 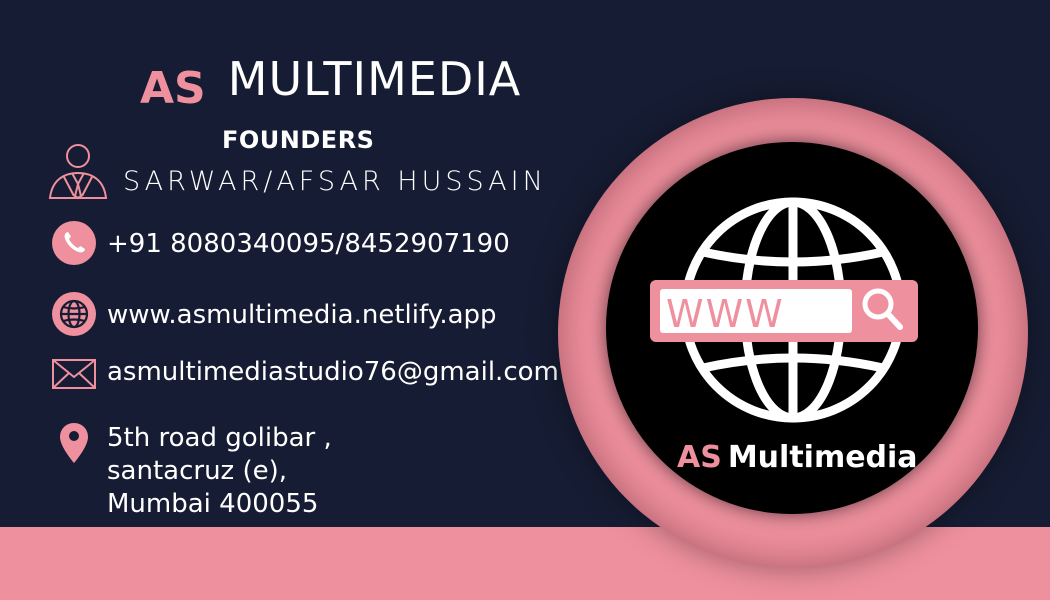 What do you see at coordinates (213, 504) in the screenshot?
I see `address-line: Mumbai 400055` at bounding box center [213, 504].